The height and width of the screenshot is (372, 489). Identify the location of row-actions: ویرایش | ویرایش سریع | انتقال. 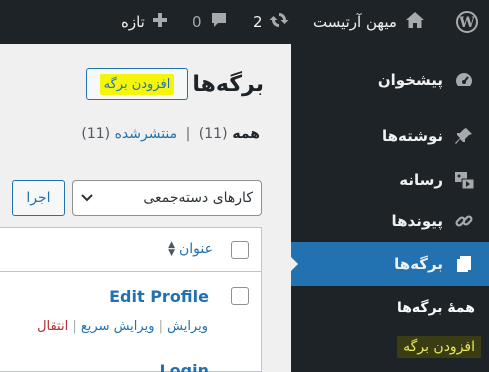
(122, 326).